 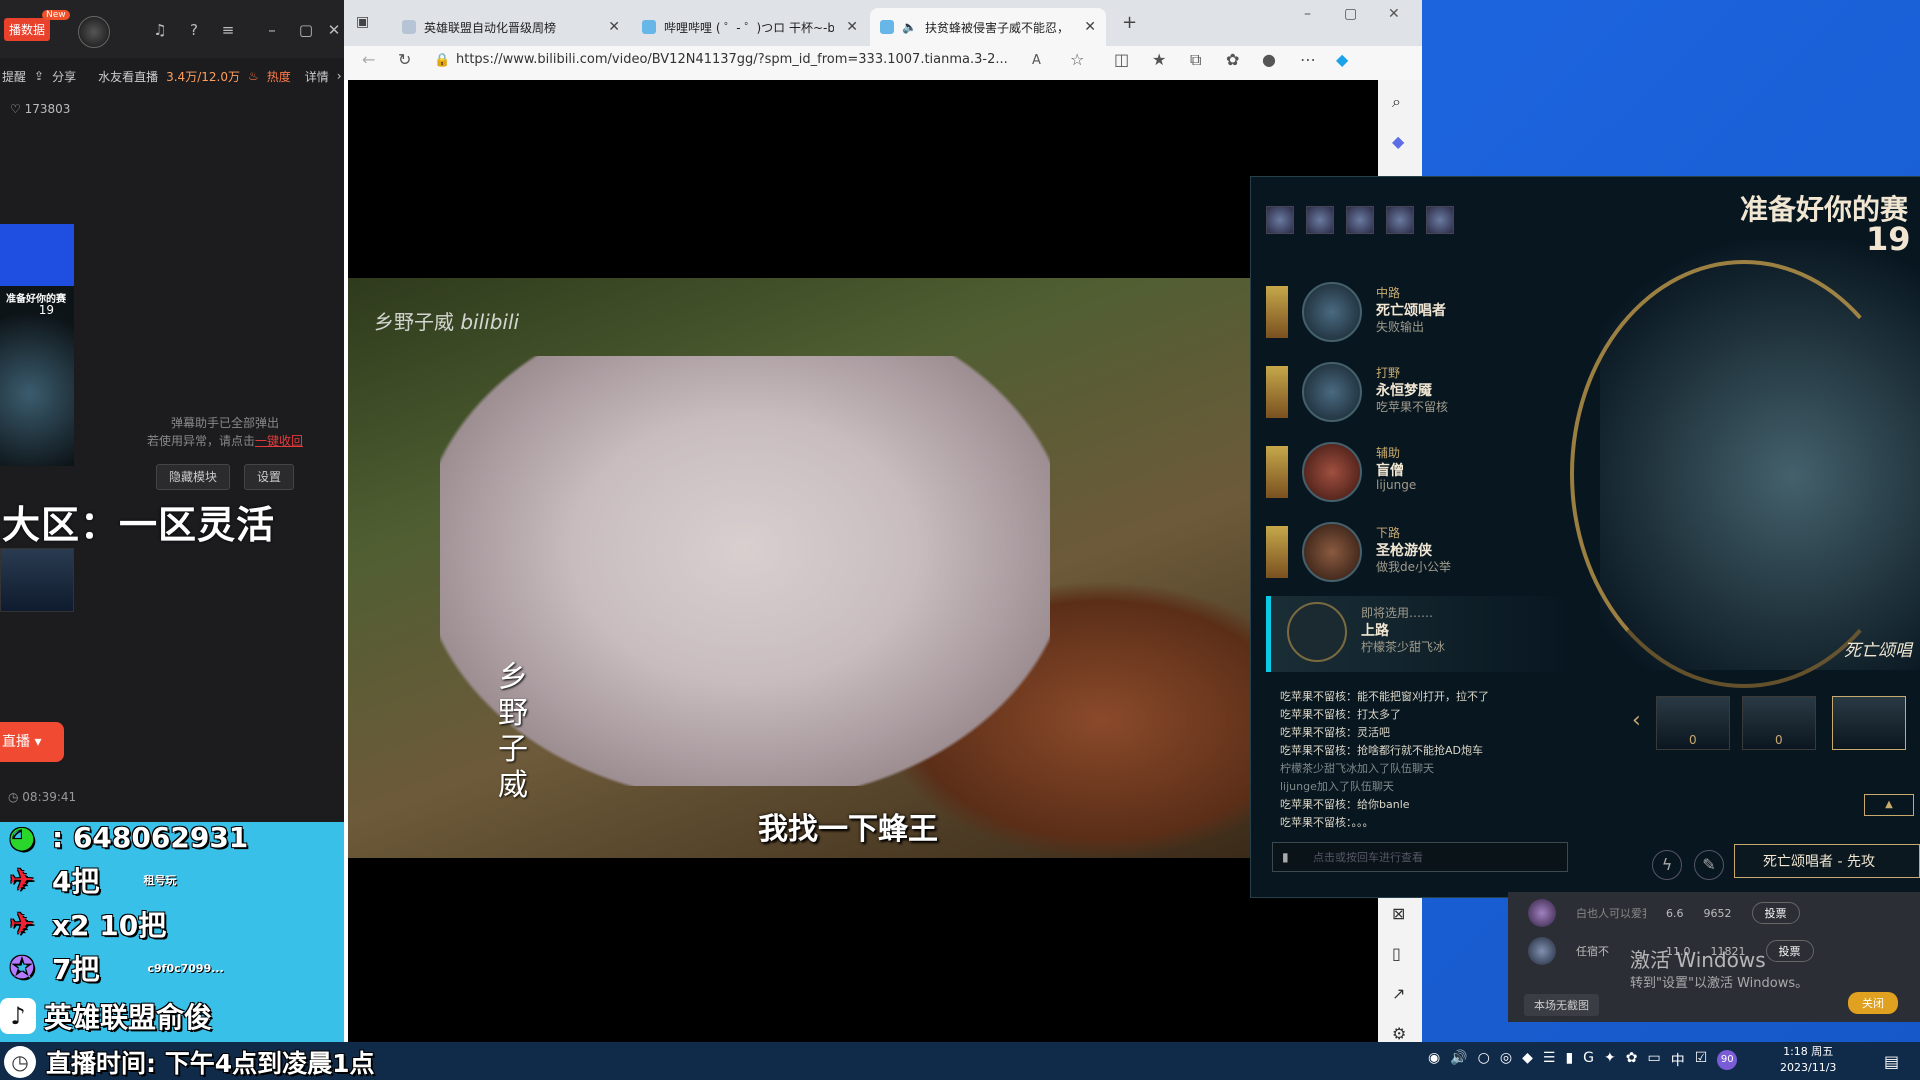 I want to click on pick-player: 失败输出, so click(x=1400, y=327).